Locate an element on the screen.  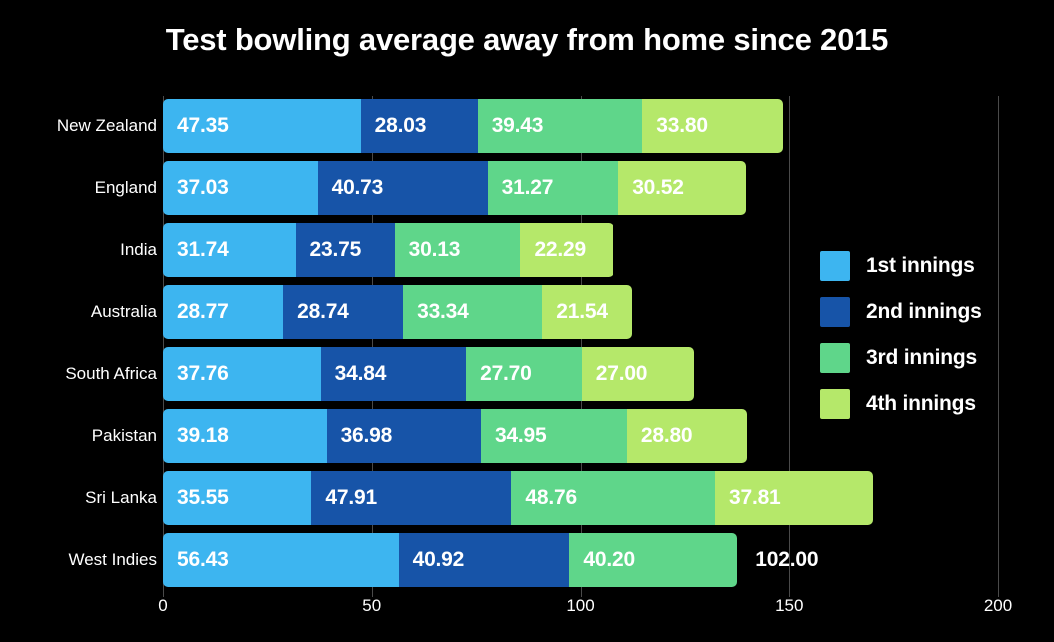
bar-segment: 27.00 is located at coordinates (638, 374).